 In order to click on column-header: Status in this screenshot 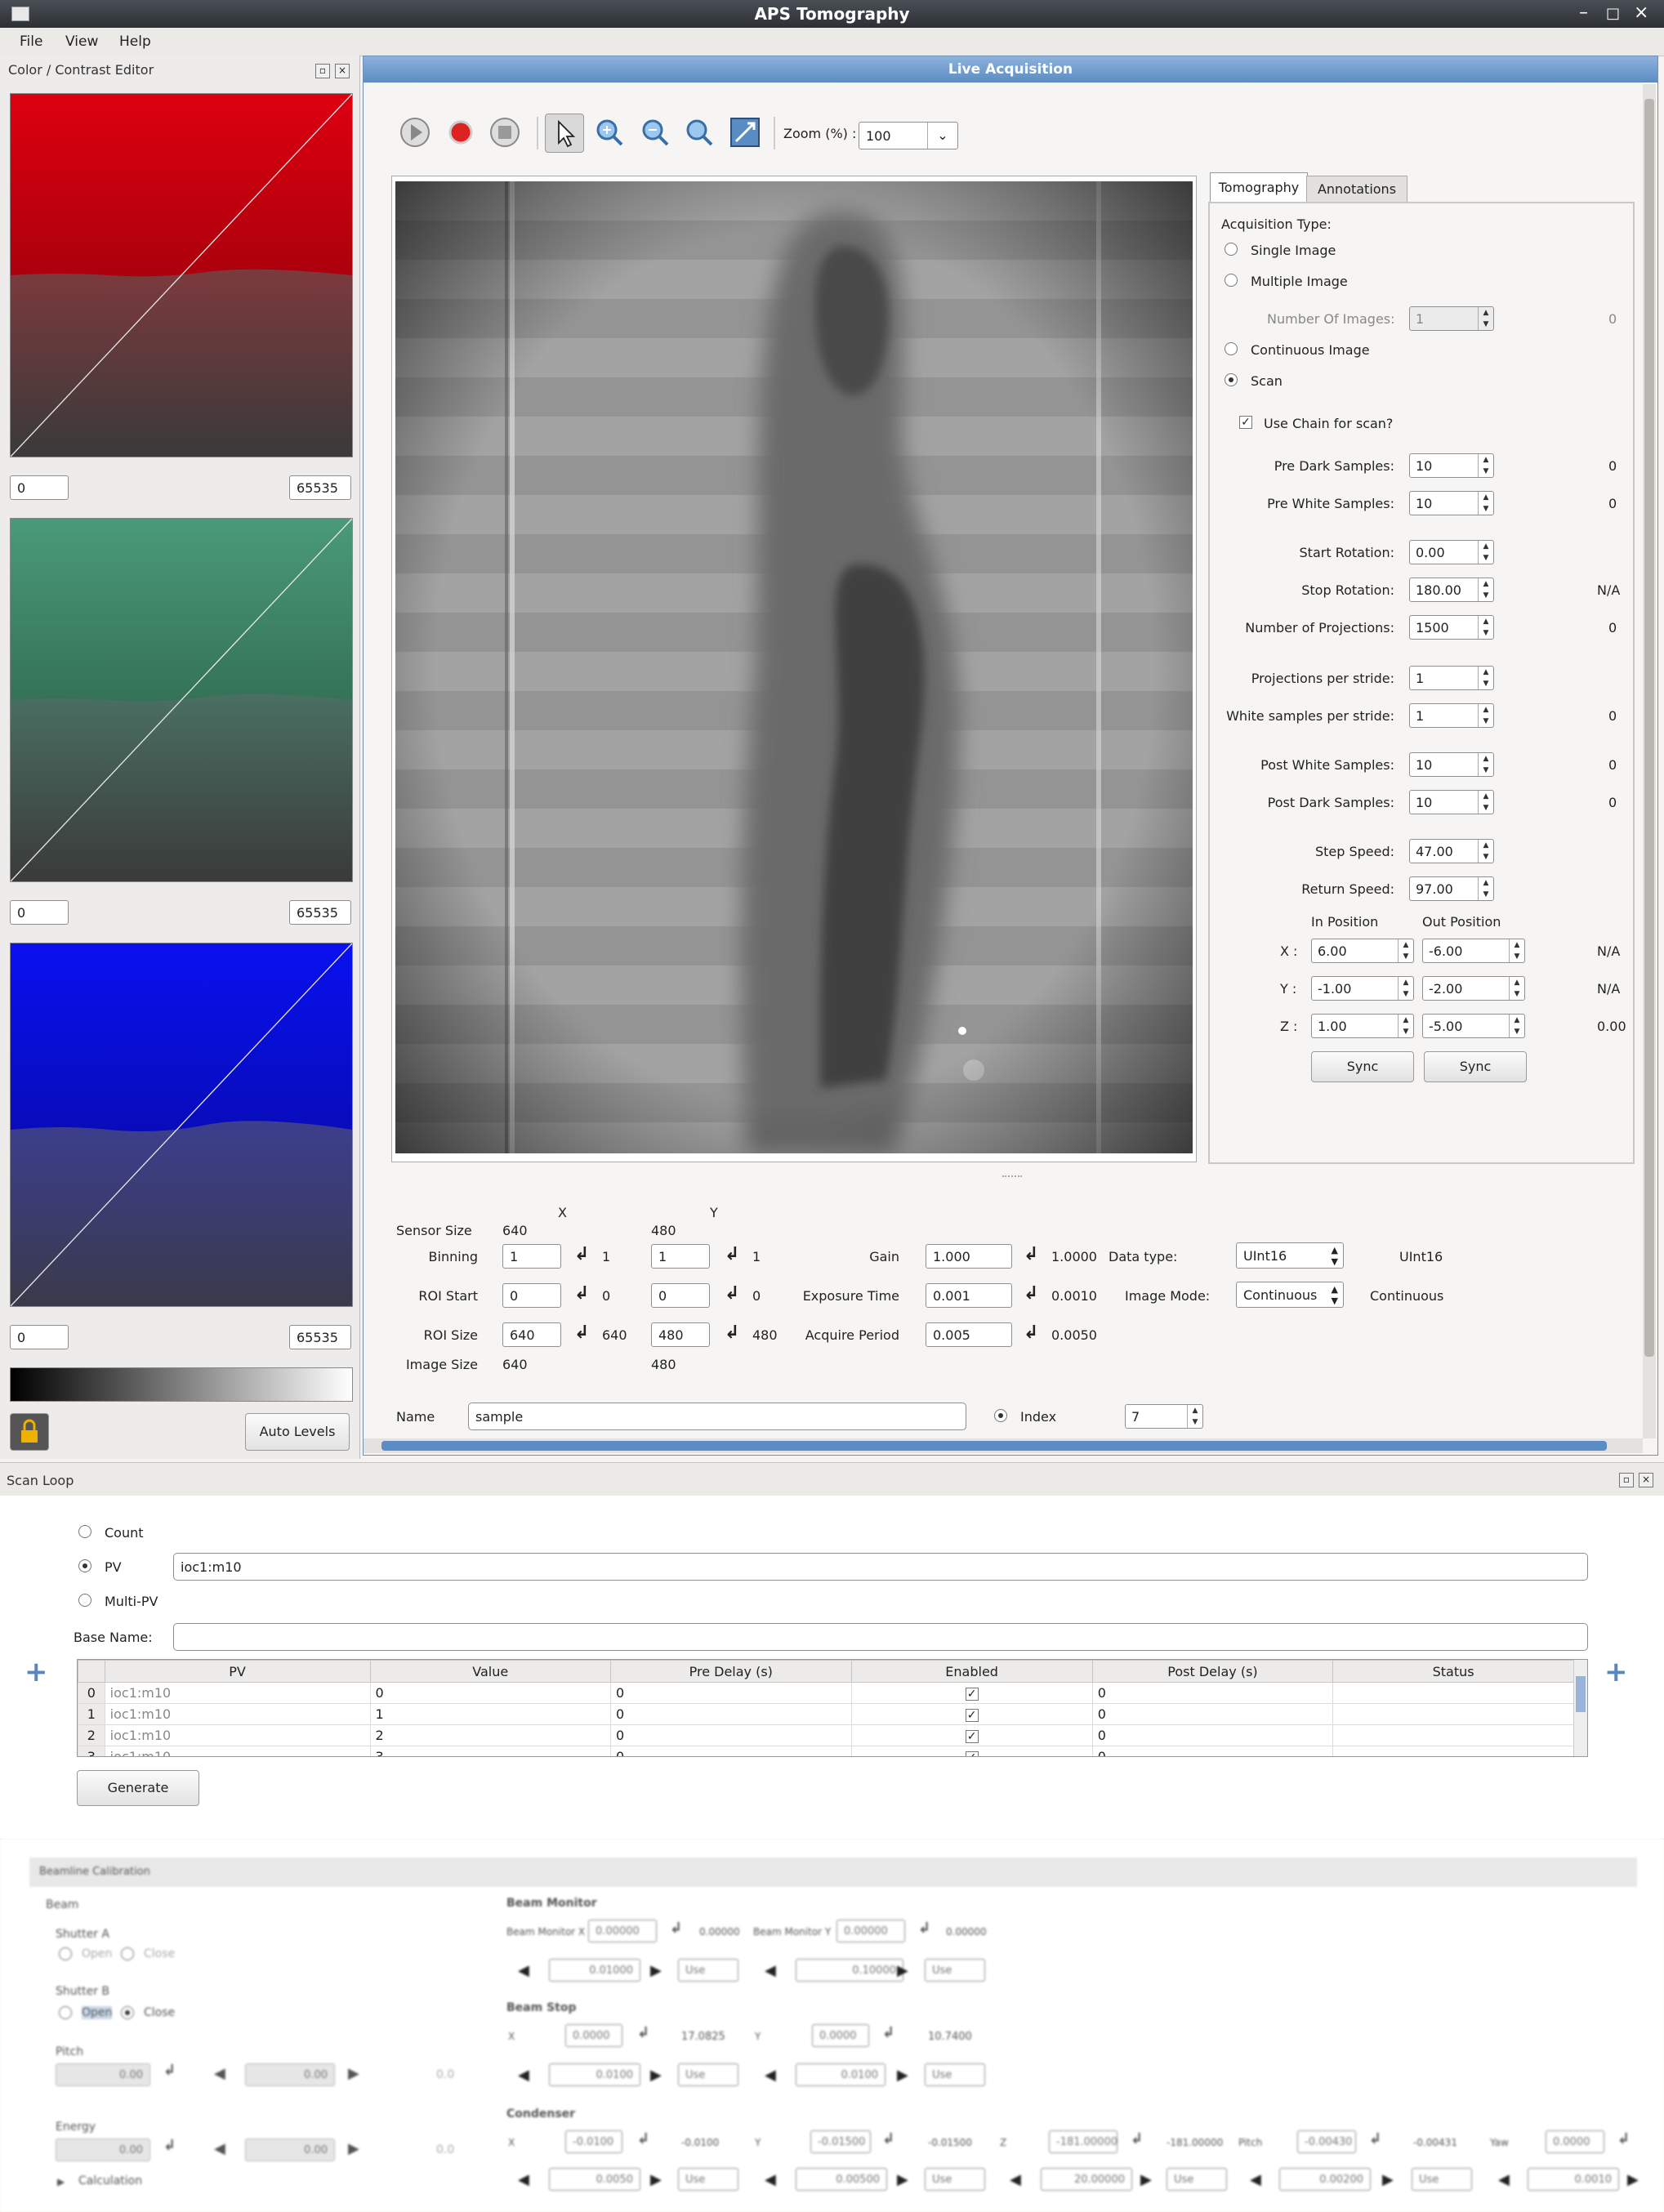, I will do `click(1453, 1671)`.